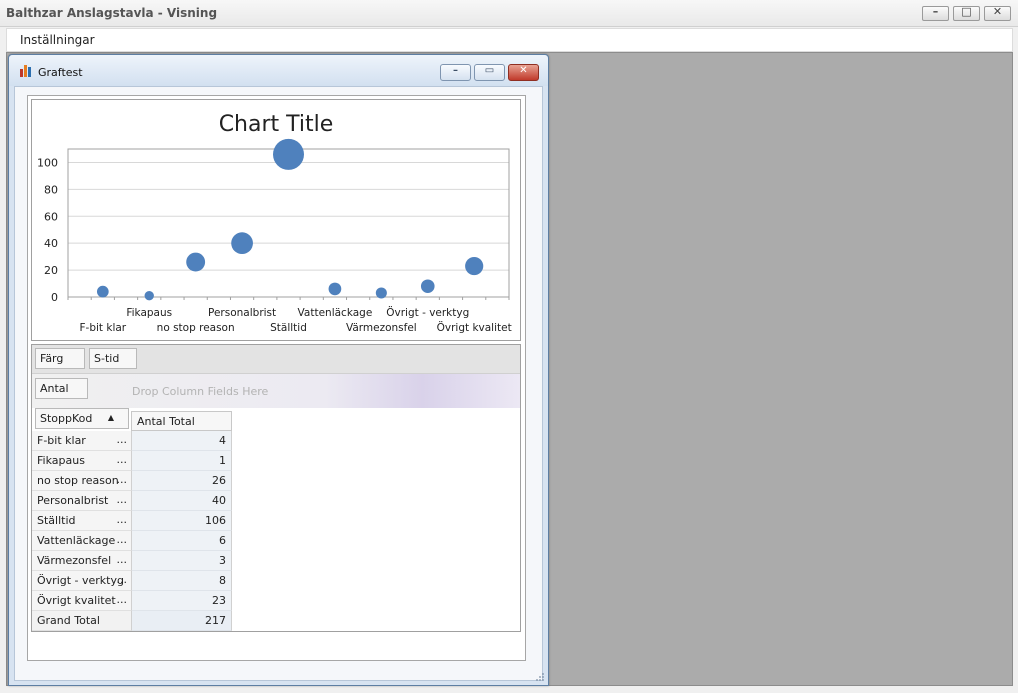  Describe the element at coordinates (74, 560) in the screenshot. I see `row-label: Värmezonsfel` at that location.